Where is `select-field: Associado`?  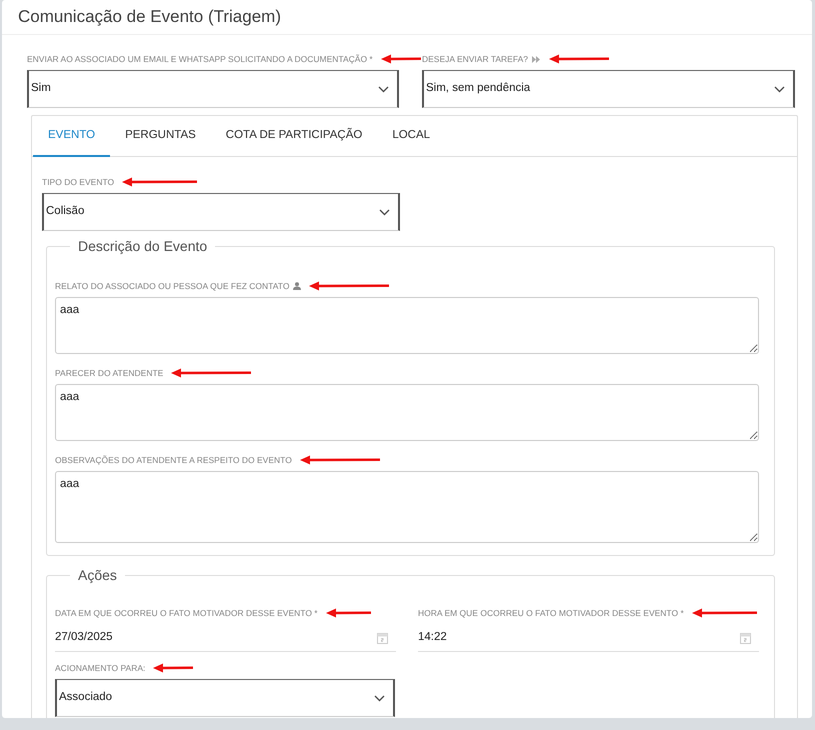 select-field: Associado is located at coordinates (225, 698).